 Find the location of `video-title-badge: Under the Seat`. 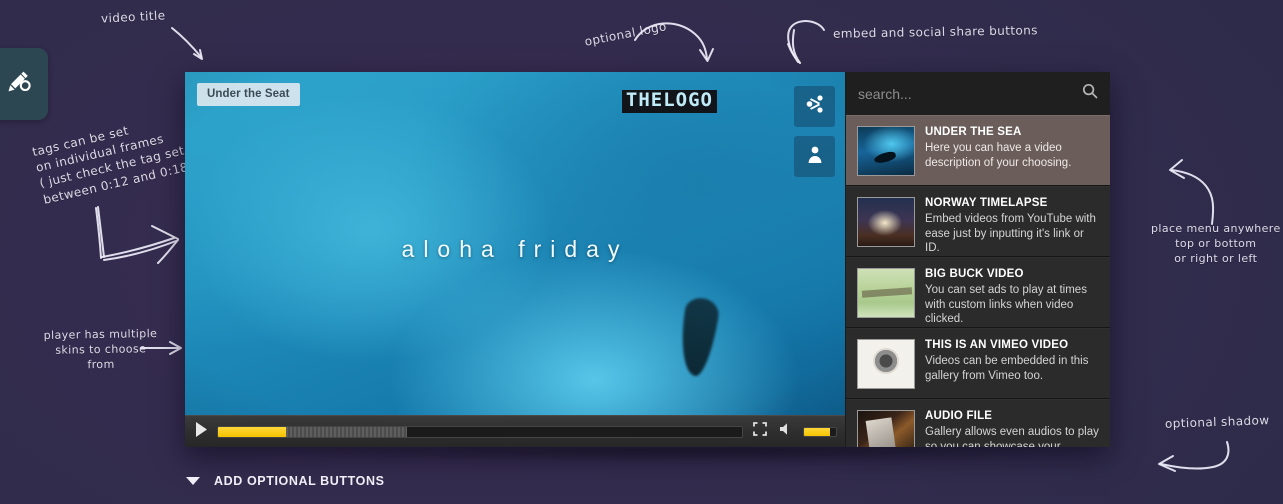

video-title-badge: Under the Seat is located at coordinates (248, 94).